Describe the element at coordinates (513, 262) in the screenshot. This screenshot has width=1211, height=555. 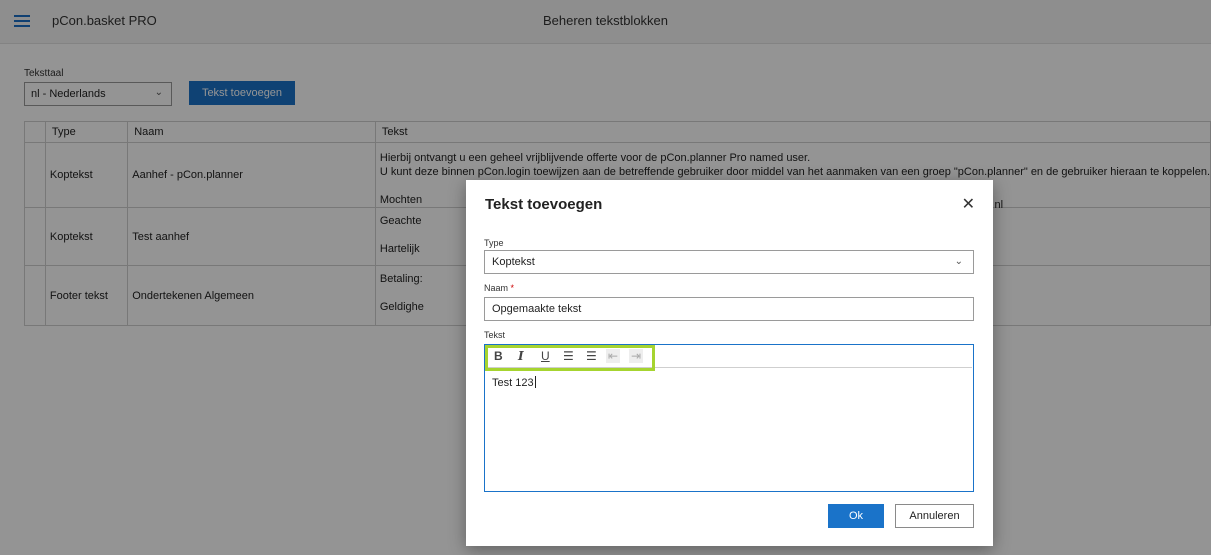
I see `type-select-value: Koptekst` at that location.